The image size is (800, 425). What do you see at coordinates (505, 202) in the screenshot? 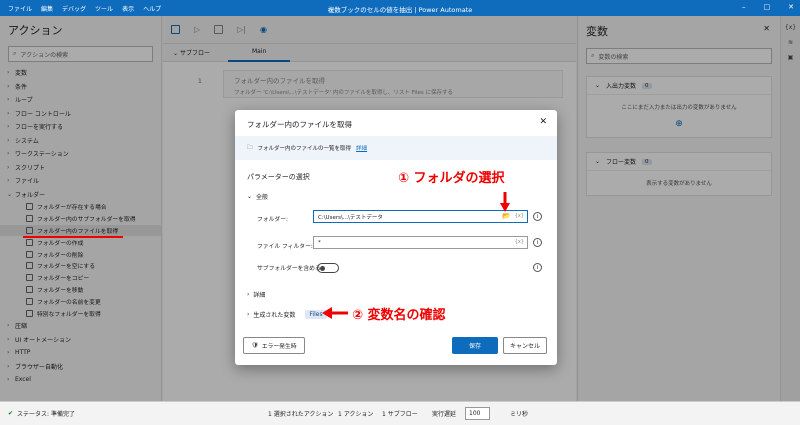
I see `annotation-arrow-down-icon` at bounding box center [505, 202].